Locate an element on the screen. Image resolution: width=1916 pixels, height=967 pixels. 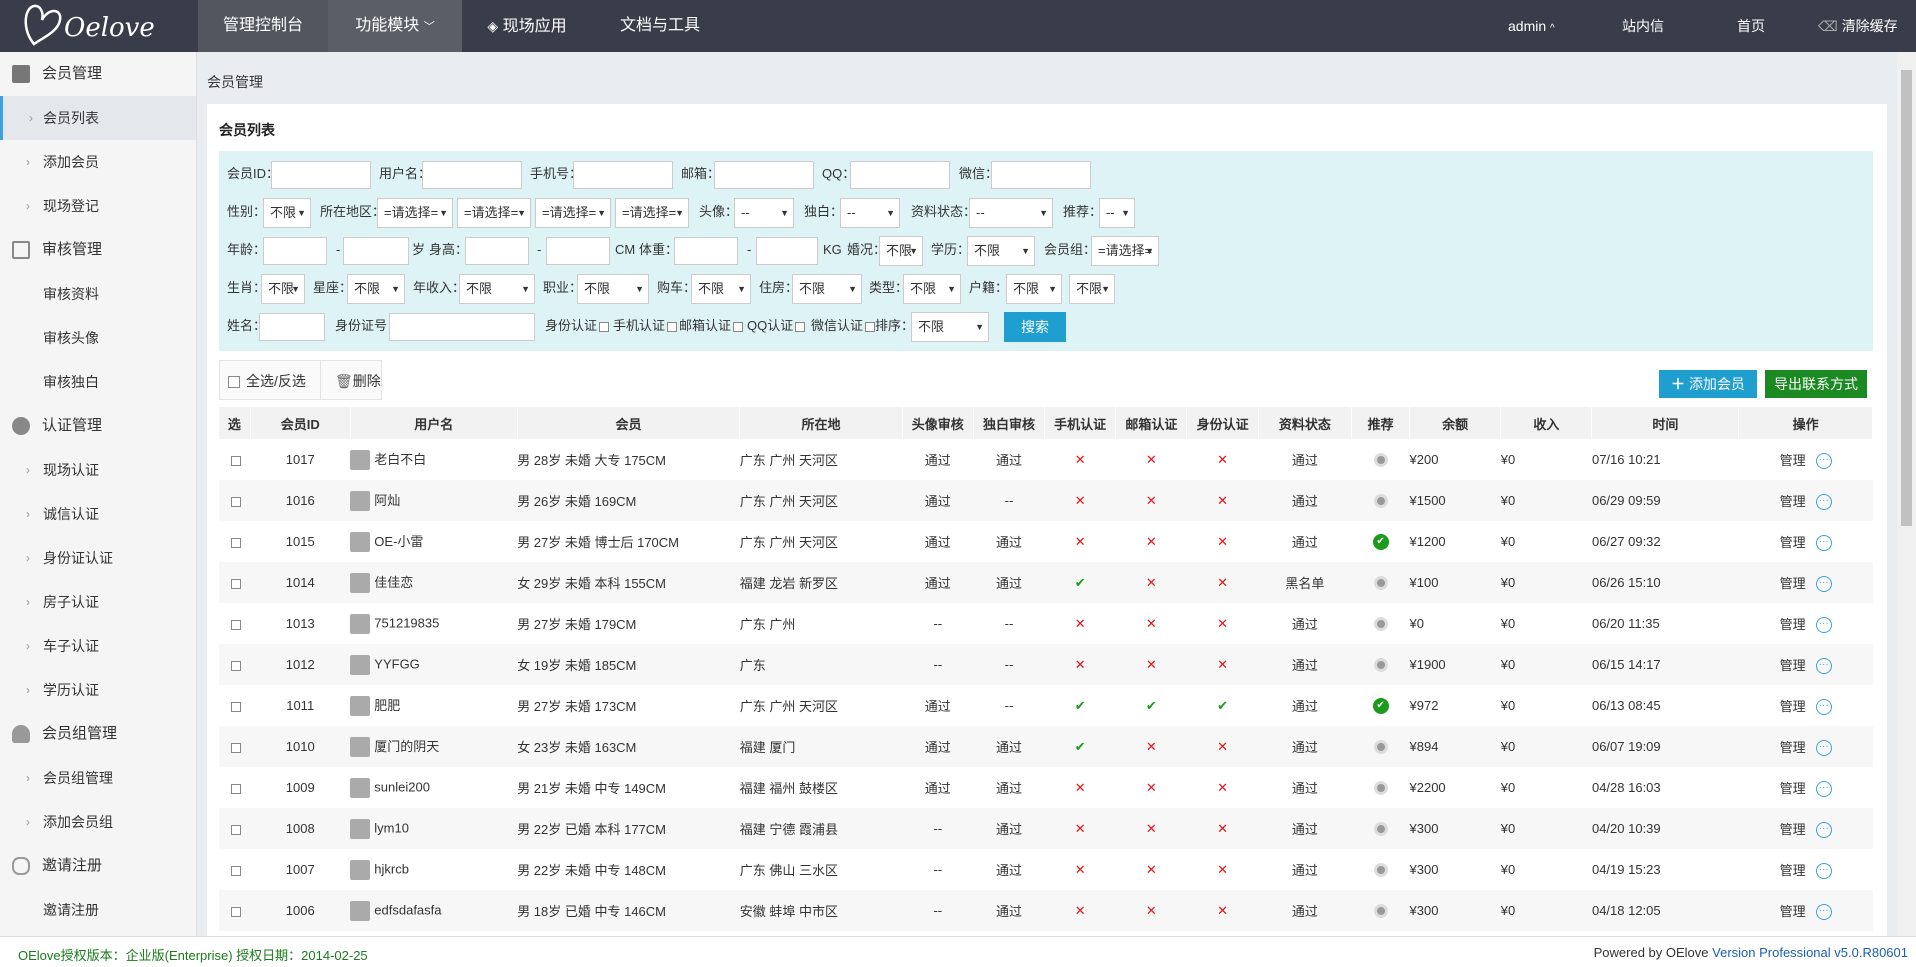
name-input is located at coordinates (292, 327).